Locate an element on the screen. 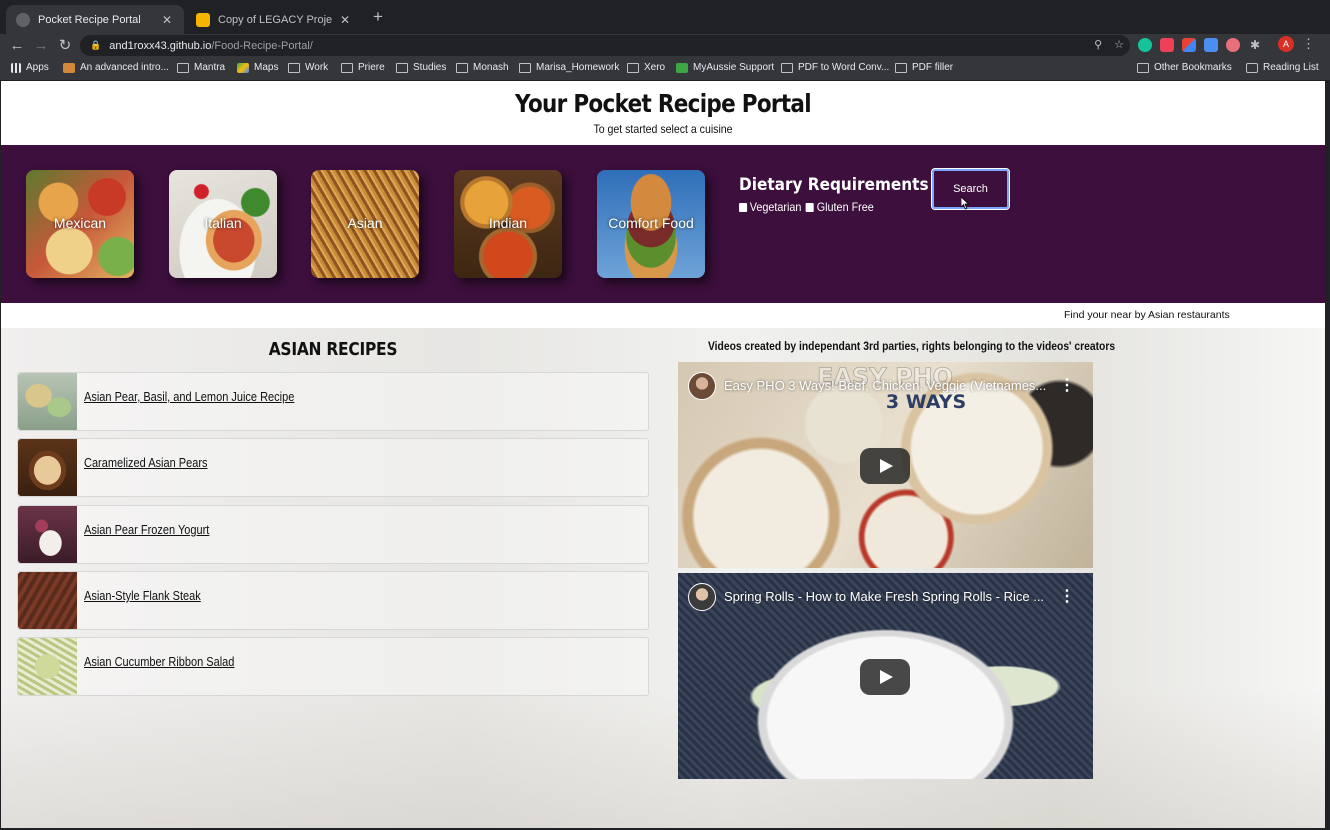 This screenshot has height=830, width=1330. bookmark-myaussie: MyAussie Support is located at coordinates (725, 67).